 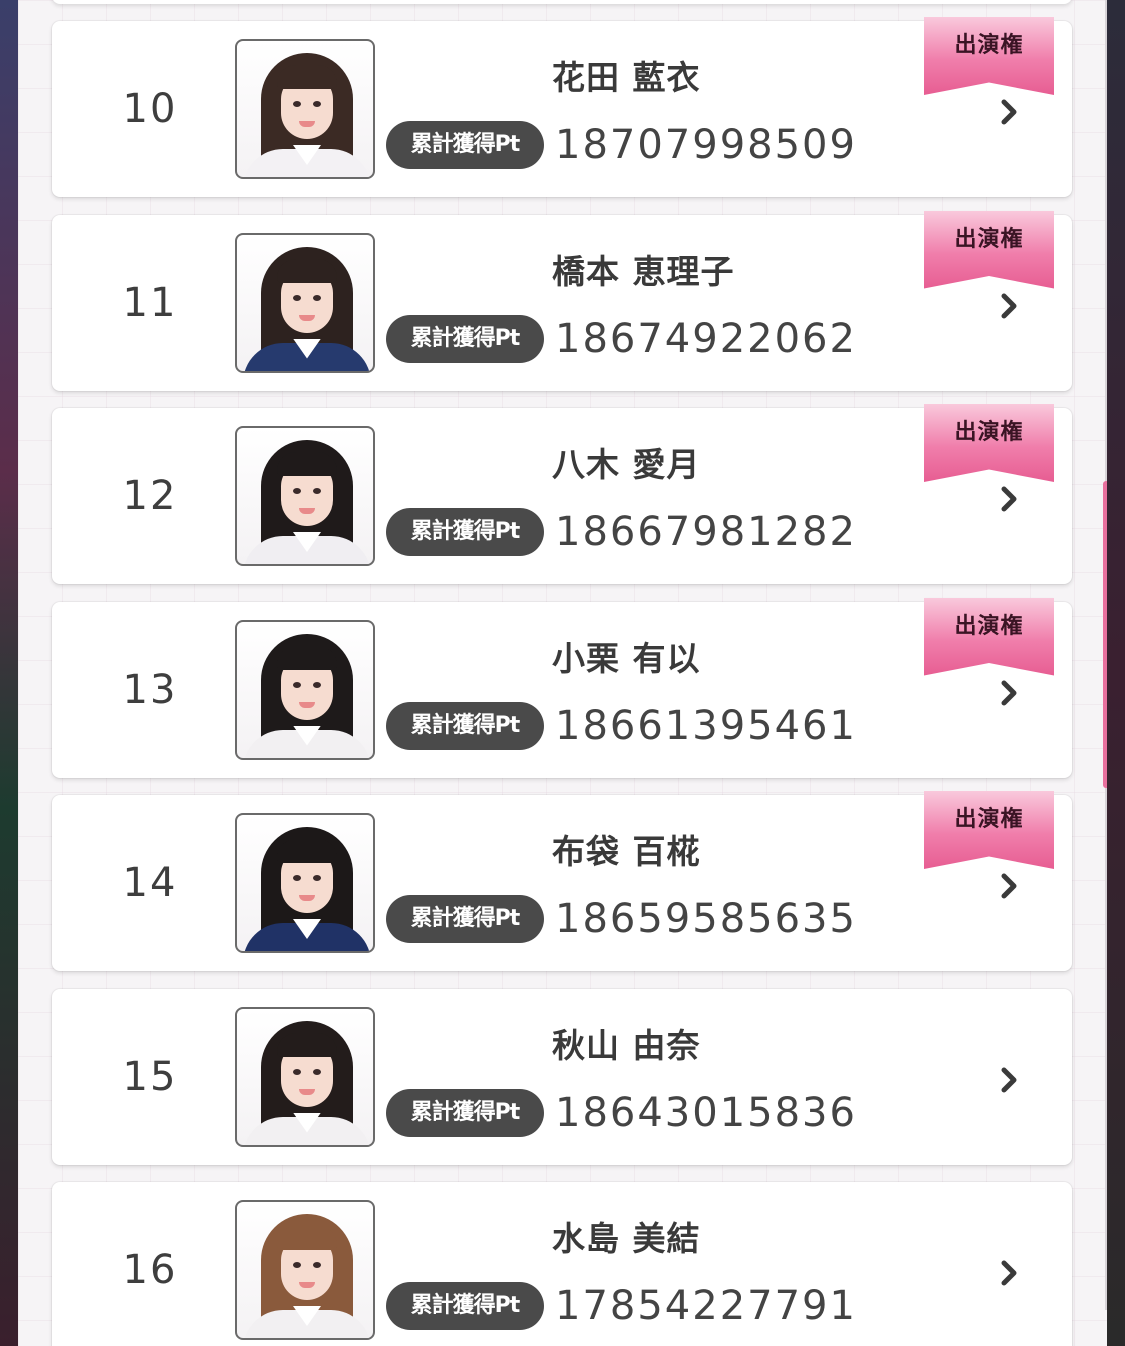 I want to click on background-right, so click(x=1116, y=673).